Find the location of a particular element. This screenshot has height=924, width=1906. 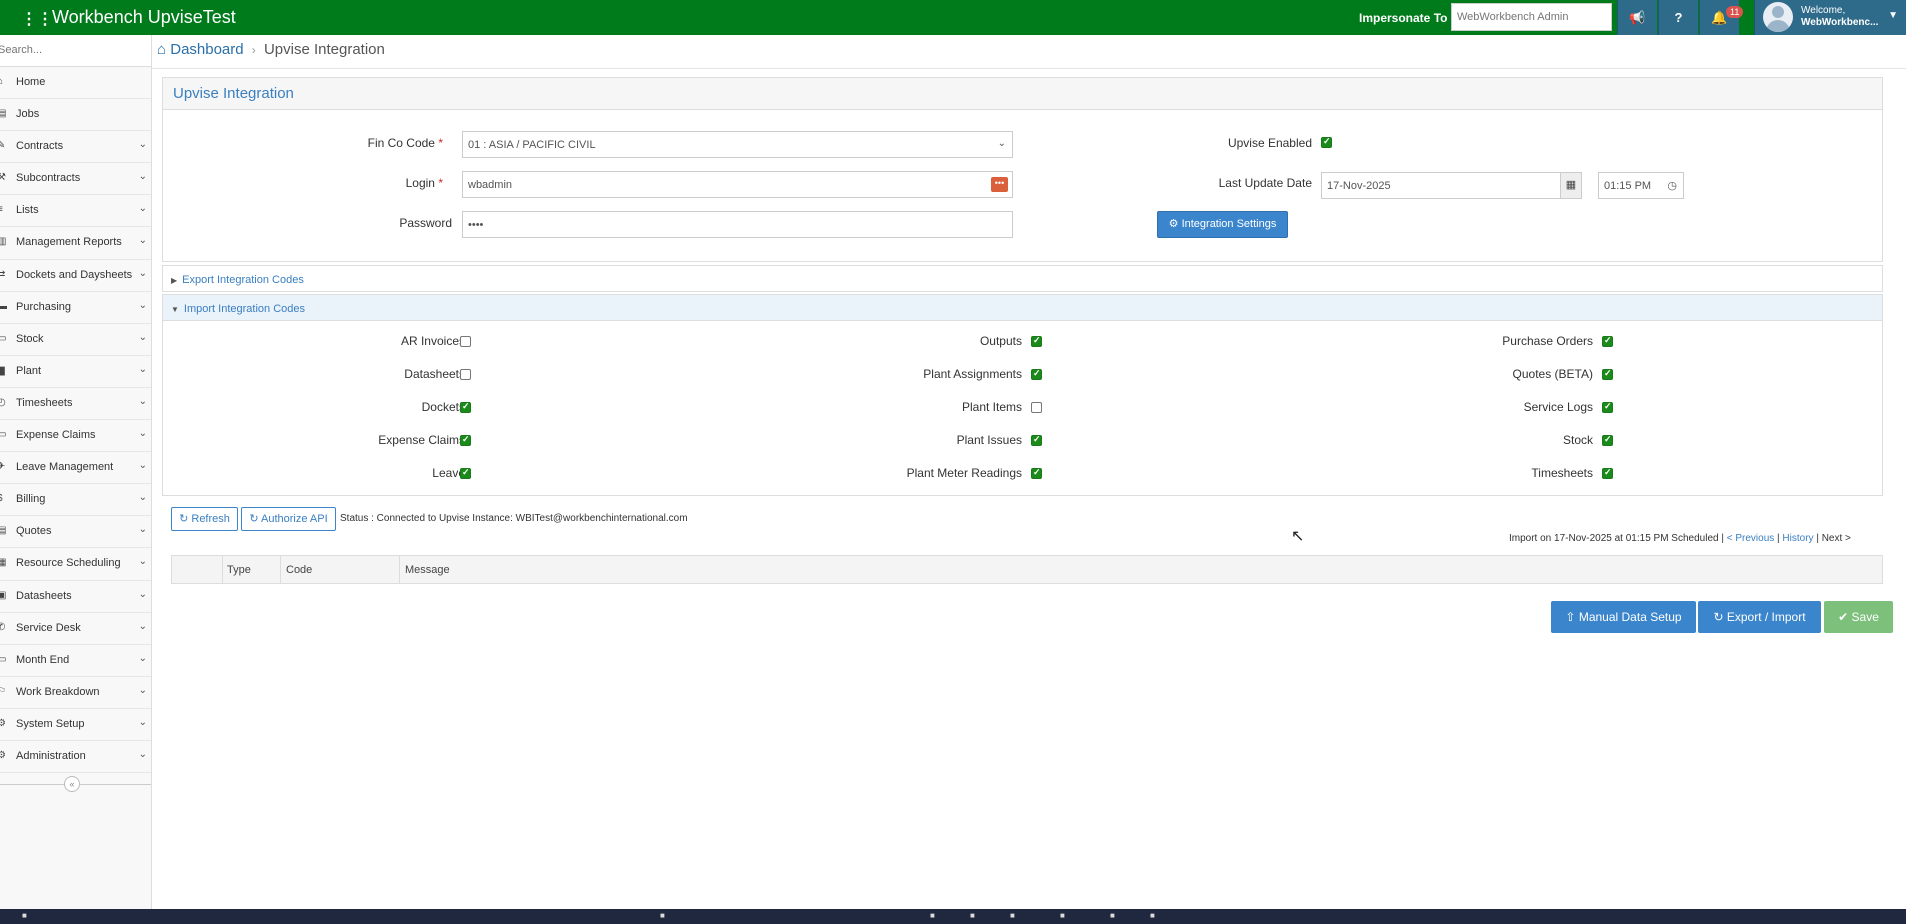

password-field: •••• is located at coordinates (737, 224).